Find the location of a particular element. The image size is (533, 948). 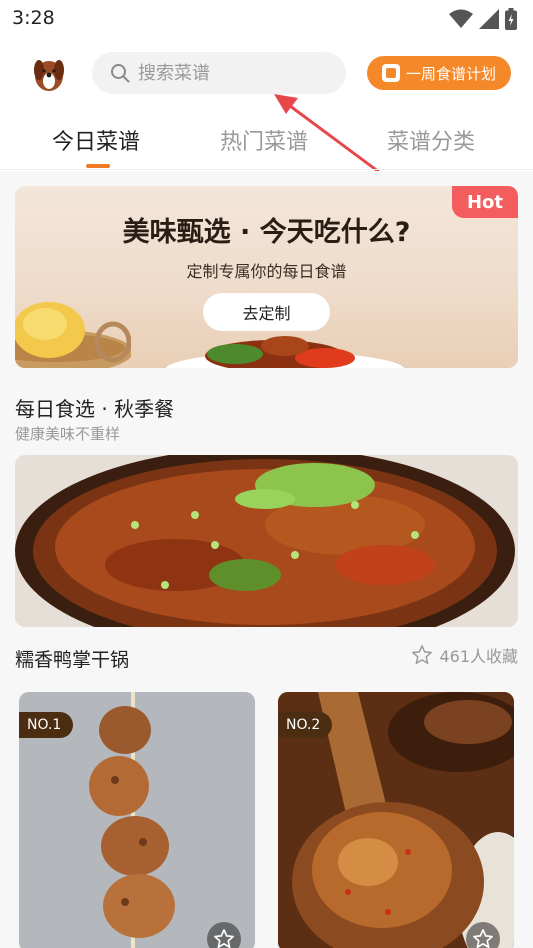

tab-recipe-categories: 菜谱分类 is located at coordinates (431, 140).